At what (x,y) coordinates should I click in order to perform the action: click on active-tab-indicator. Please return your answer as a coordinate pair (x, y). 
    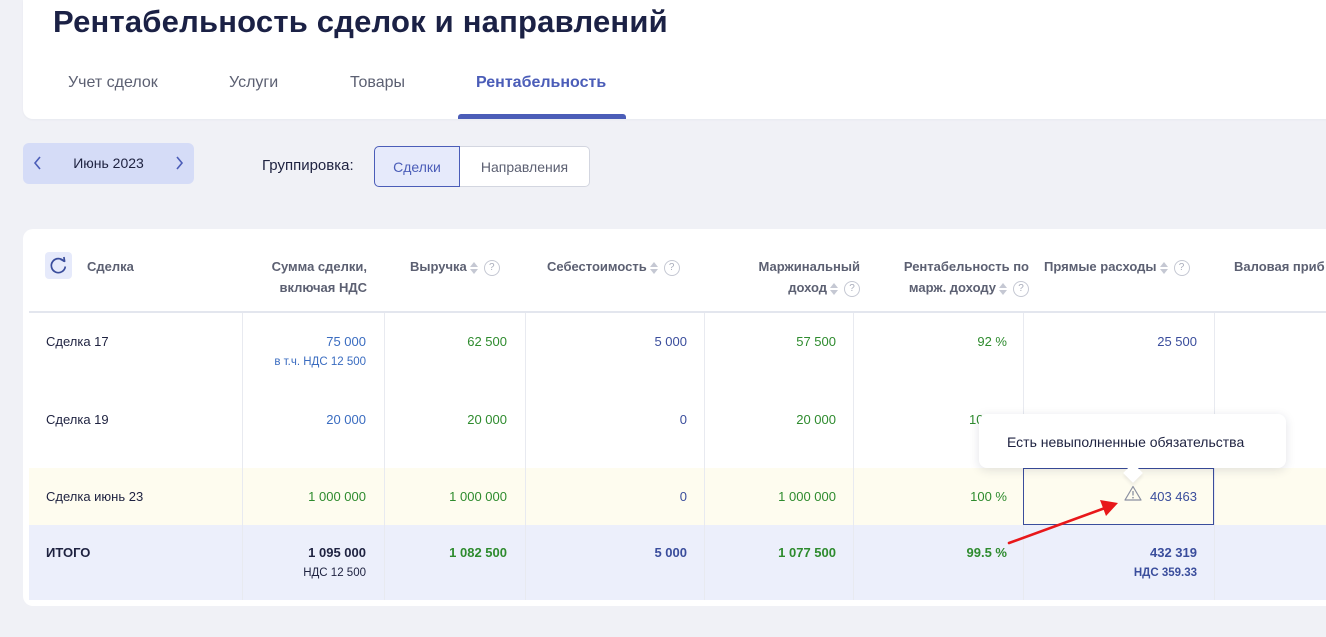
    Looking at the image, I should click on (542, 116).